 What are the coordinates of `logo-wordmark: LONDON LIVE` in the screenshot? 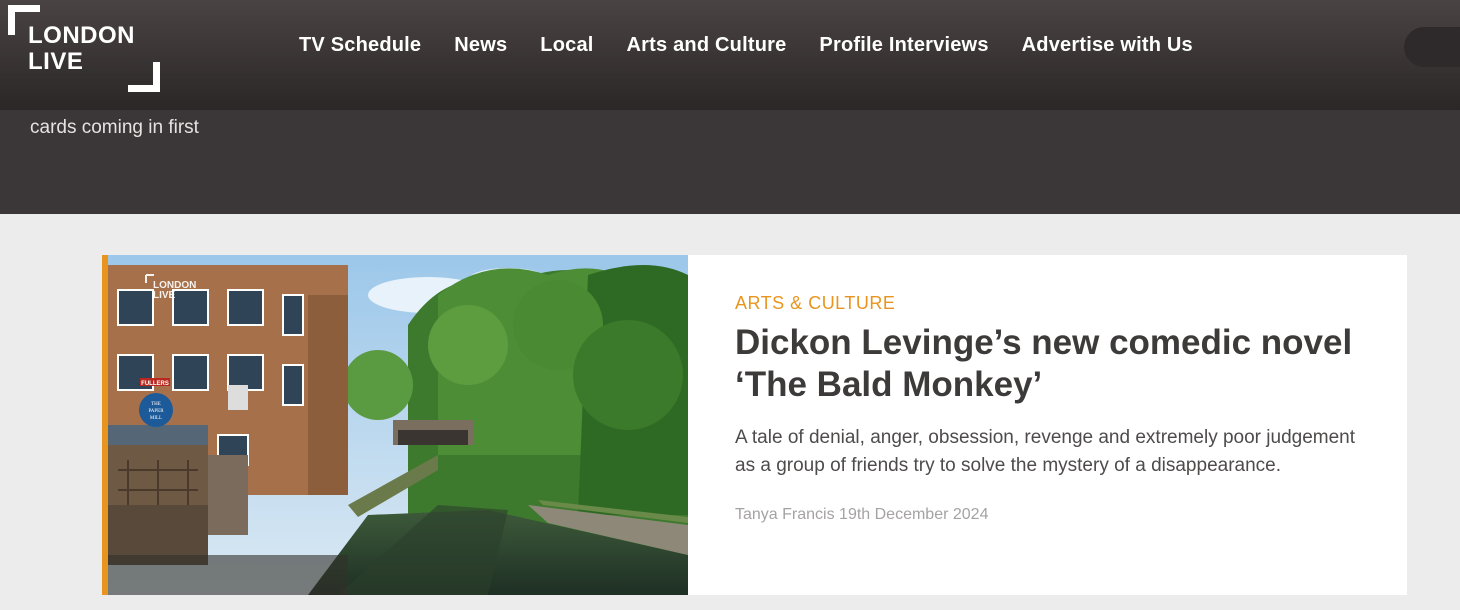 It's located at (81, 49).